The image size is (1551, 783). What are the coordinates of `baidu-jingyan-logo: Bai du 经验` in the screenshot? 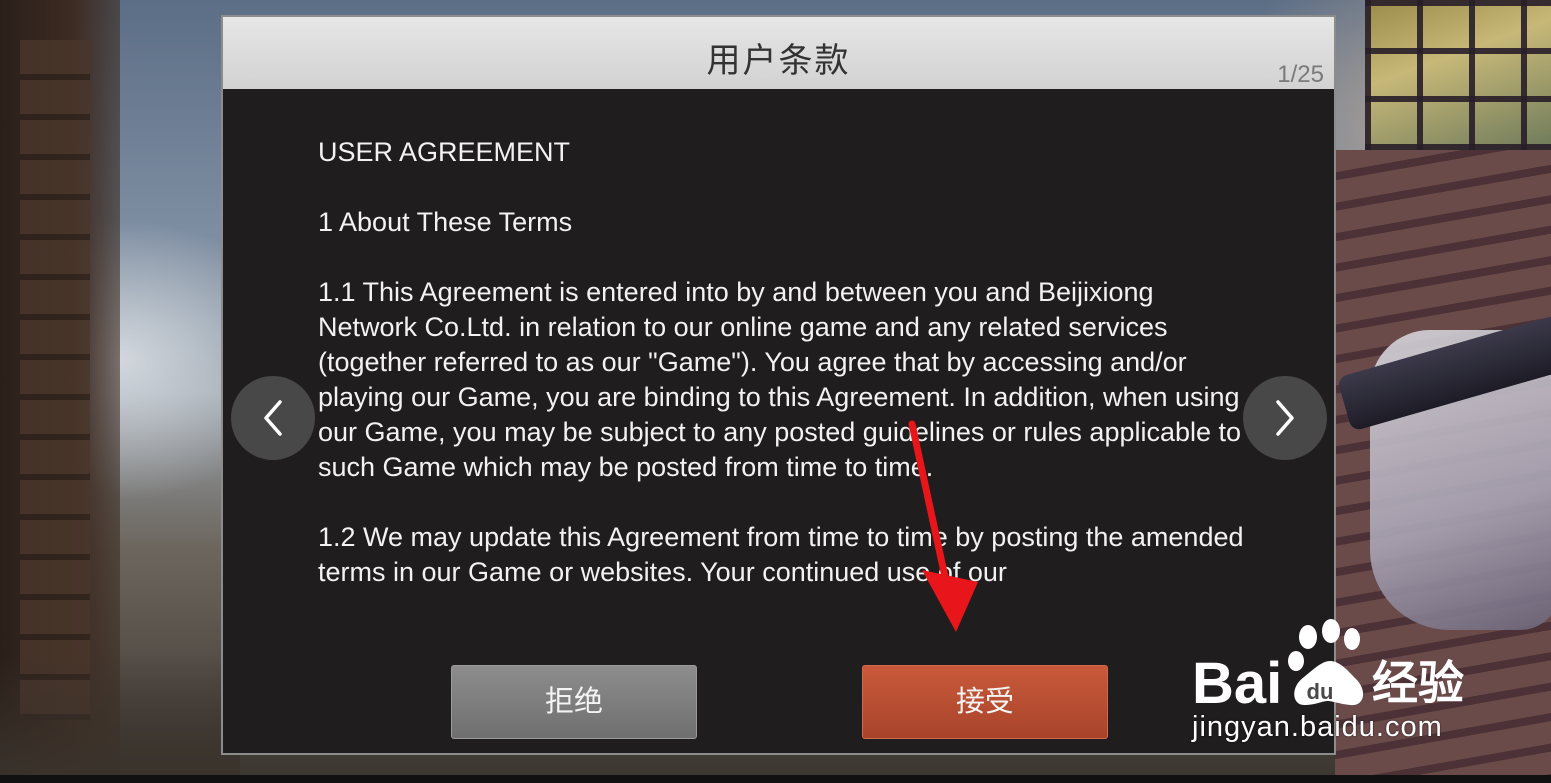 It's located at (1328, 665).